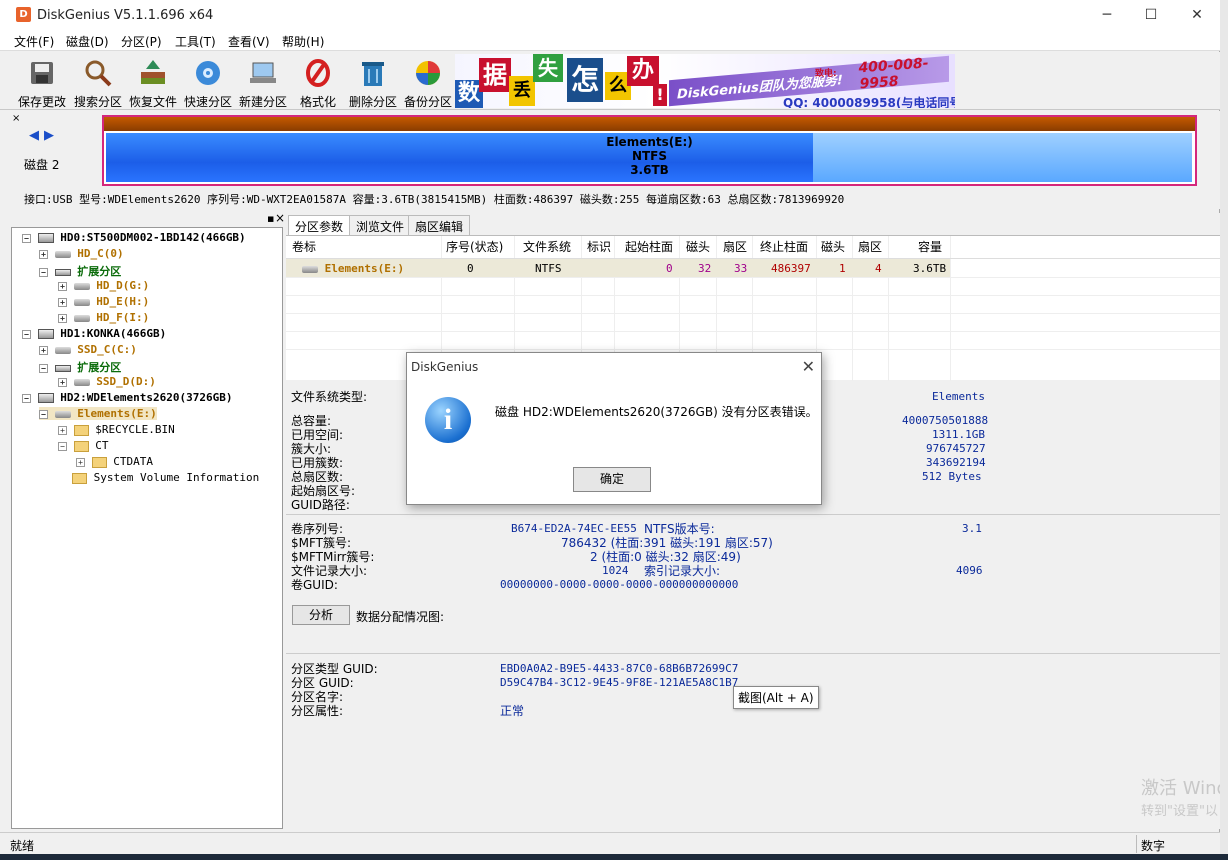 Image resolution: width=1228 pixels, height=860 pixels. What do you see at coordinates (116, 429) in the screenshot?
I see `tree-node: + $RECYCLE.BIN` at bounding box center [116, 429].